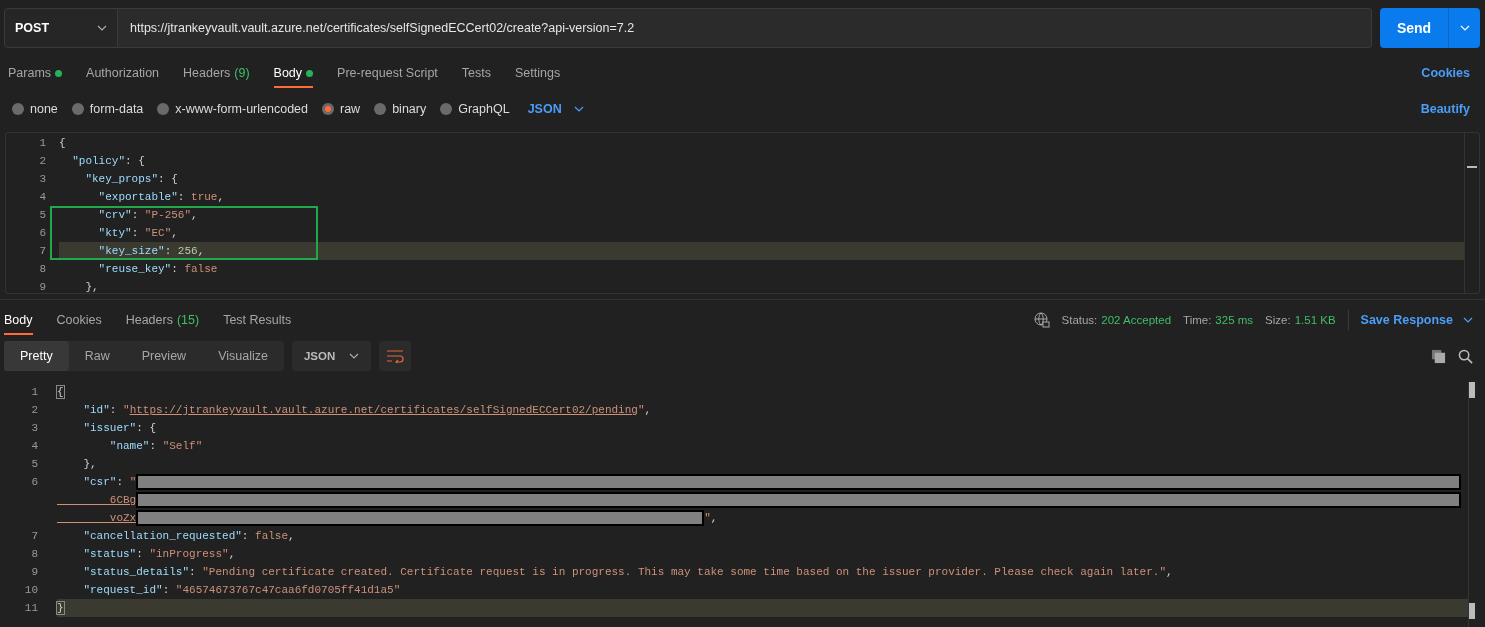  I want to click on line-number: 6, so click(34, 482).